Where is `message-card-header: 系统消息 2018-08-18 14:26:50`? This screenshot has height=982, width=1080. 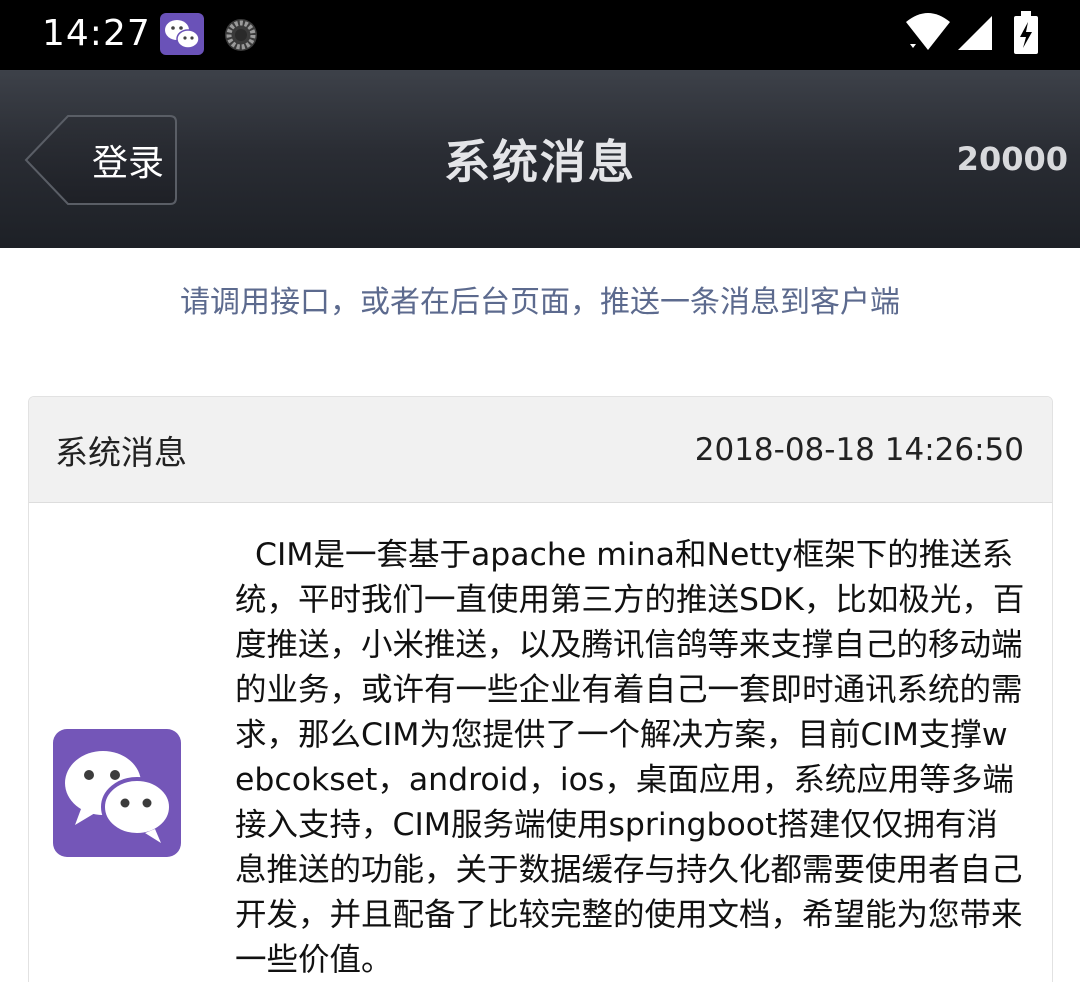 message-card-header: 系统消息 2018-08-18 14:26:50 is located at coordinates (540, 450).